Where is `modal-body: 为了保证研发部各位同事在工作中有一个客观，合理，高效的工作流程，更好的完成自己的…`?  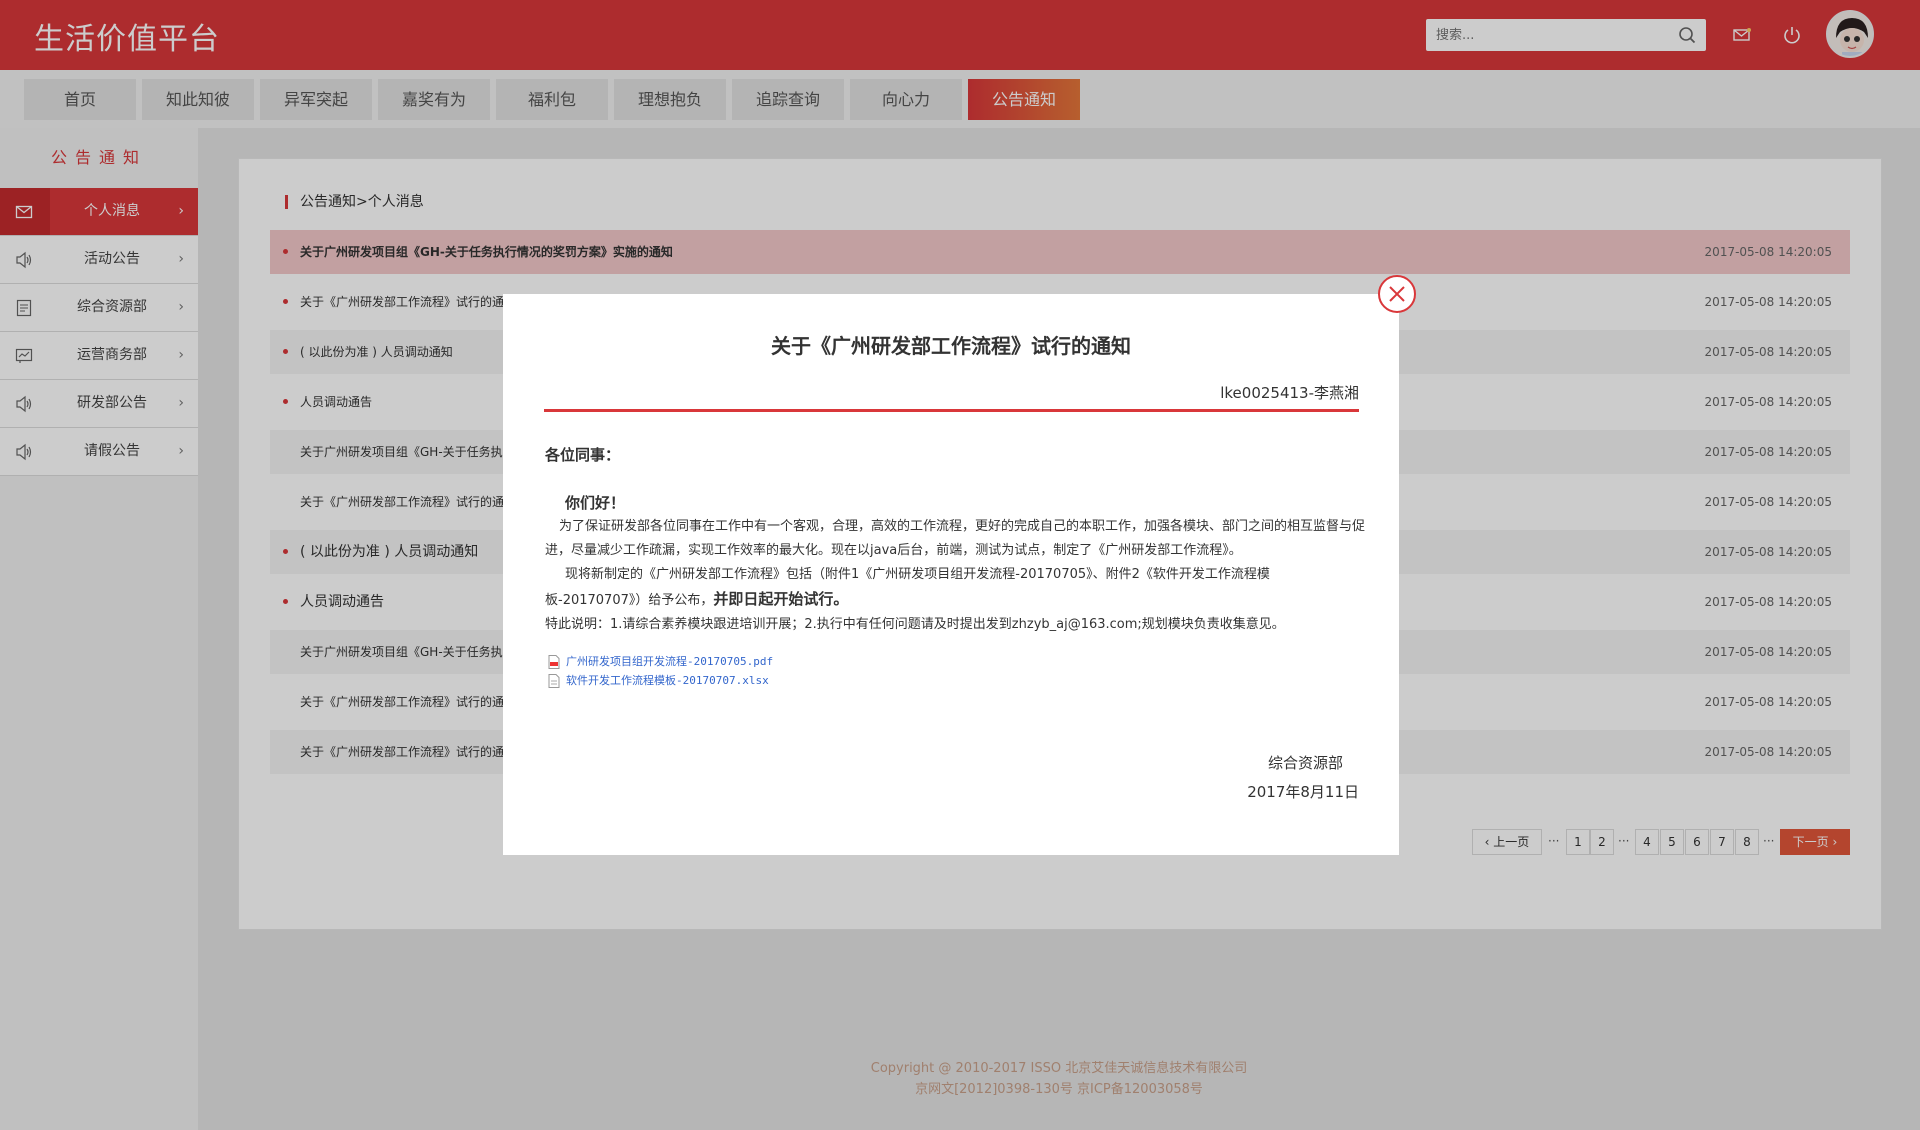
modal-body: 为了保证研发部各位同事在工作中有一个客观，合理，高效的工作流程，更好的完成自己的… is located at coordinates (955, 576).